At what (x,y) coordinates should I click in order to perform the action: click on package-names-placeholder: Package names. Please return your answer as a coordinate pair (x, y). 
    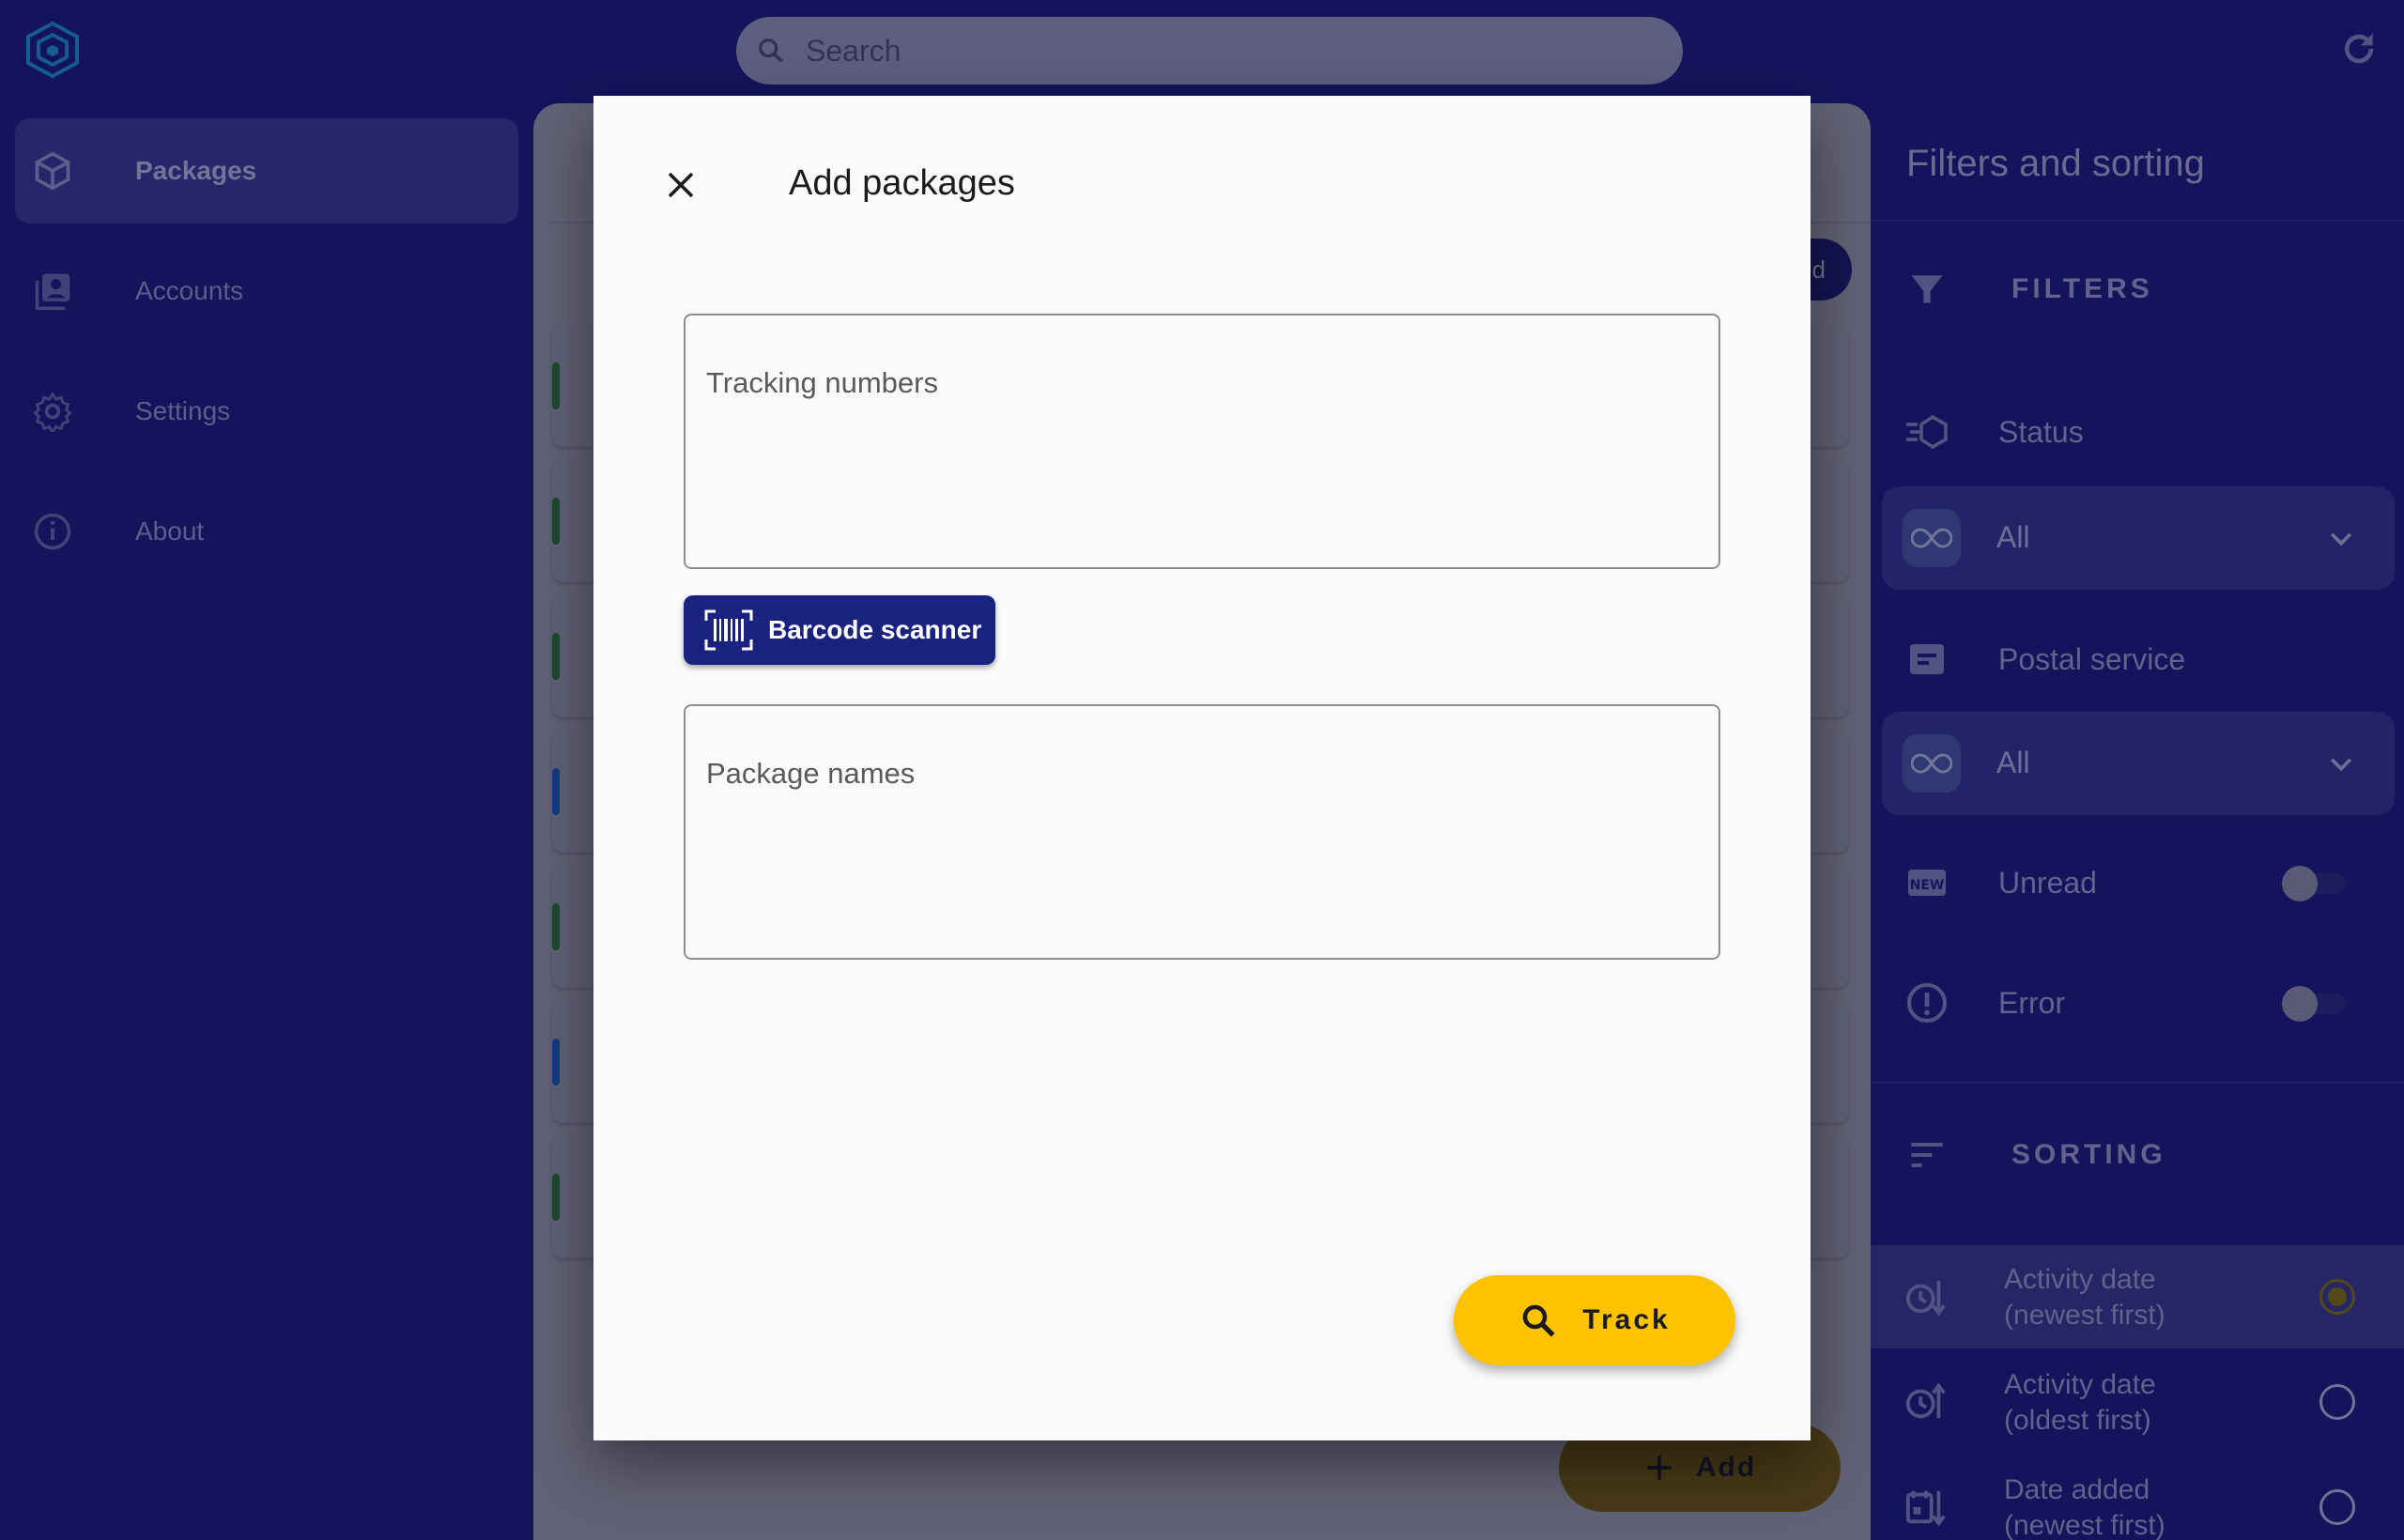
    Looking at the image, I should click on (811, 773).